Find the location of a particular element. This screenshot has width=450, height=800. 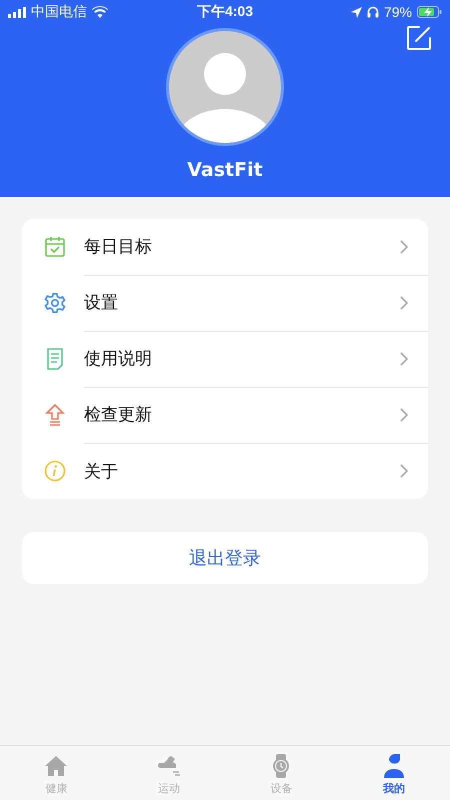

headphones-icon is located at coordinates (372, 12).